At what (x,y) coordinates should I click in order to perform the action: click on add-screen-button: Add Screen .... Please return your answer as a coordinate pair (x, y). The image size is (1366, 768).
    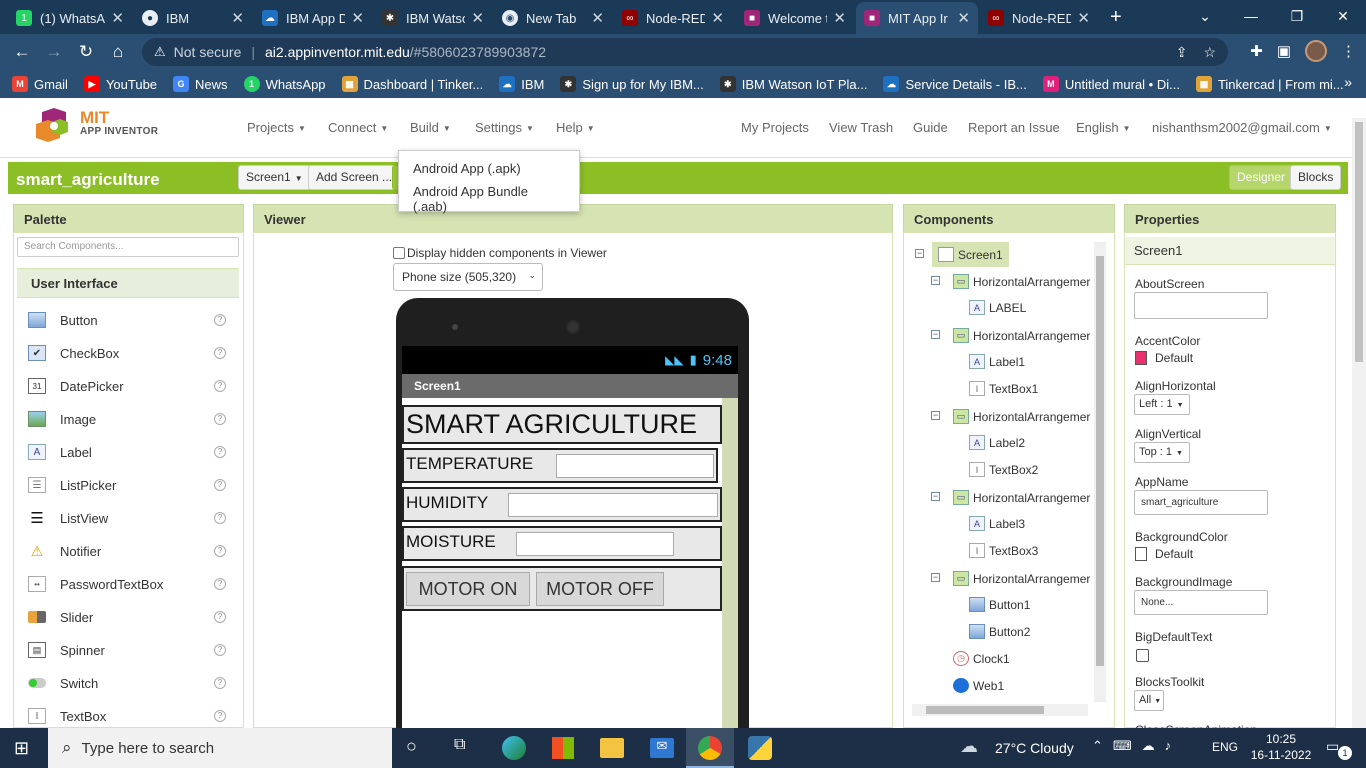
    Looking at the image, I should click on (354, 177).